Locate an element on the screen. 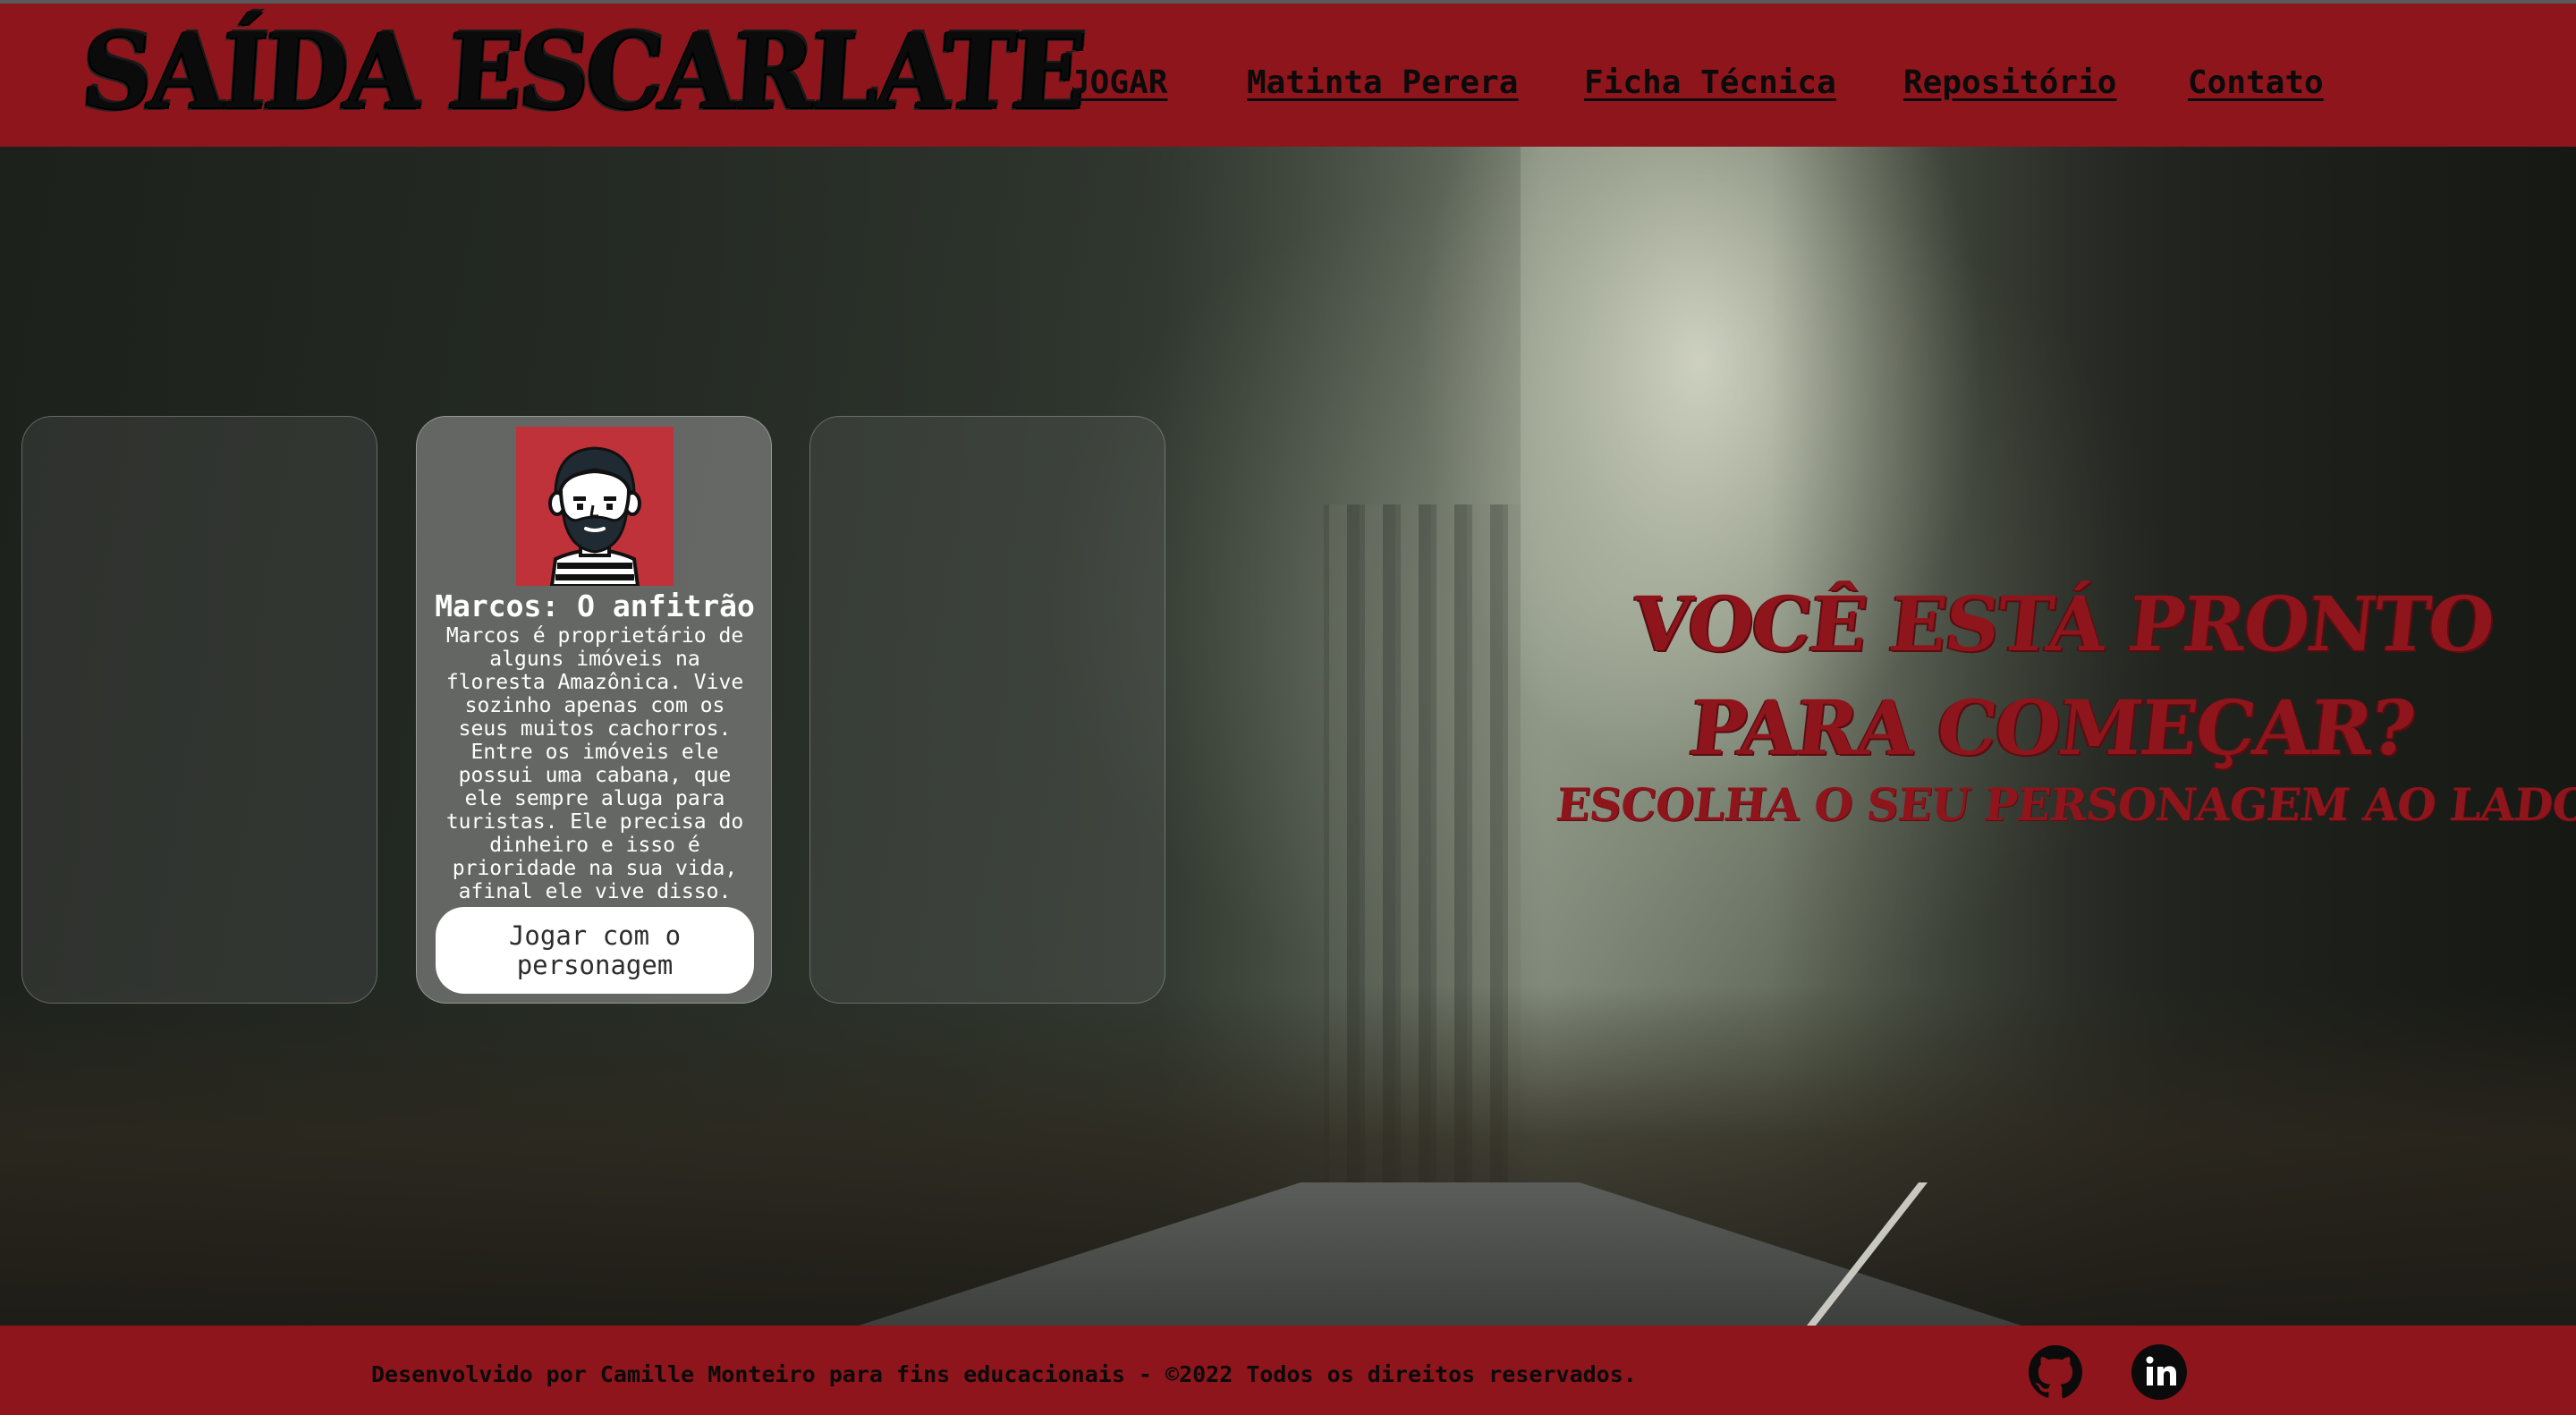 The width and height of the screenshot is (2576, 1415). nav-link-contato: Contato is located at coordinates (2256, 83).